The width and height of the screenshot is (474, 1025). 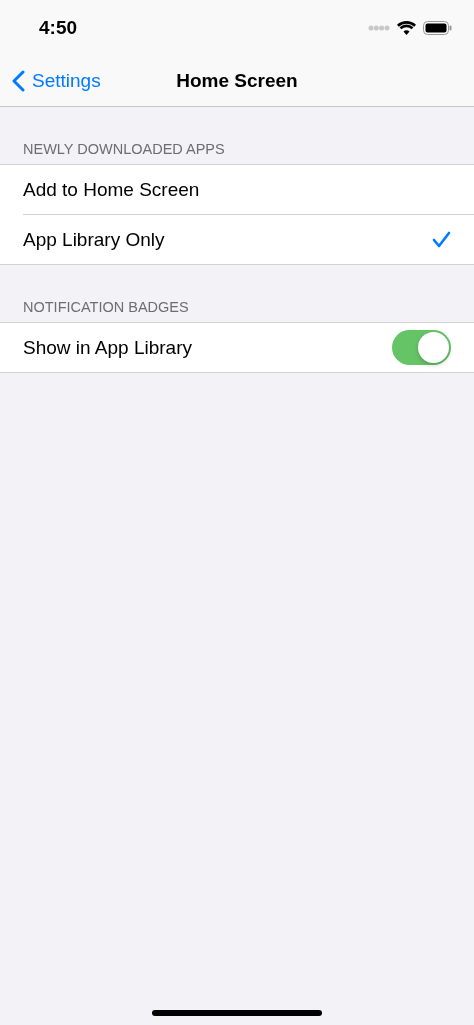 I want to click on section-header: NOTIFICATION BADGES, so click(x=106, y=308).